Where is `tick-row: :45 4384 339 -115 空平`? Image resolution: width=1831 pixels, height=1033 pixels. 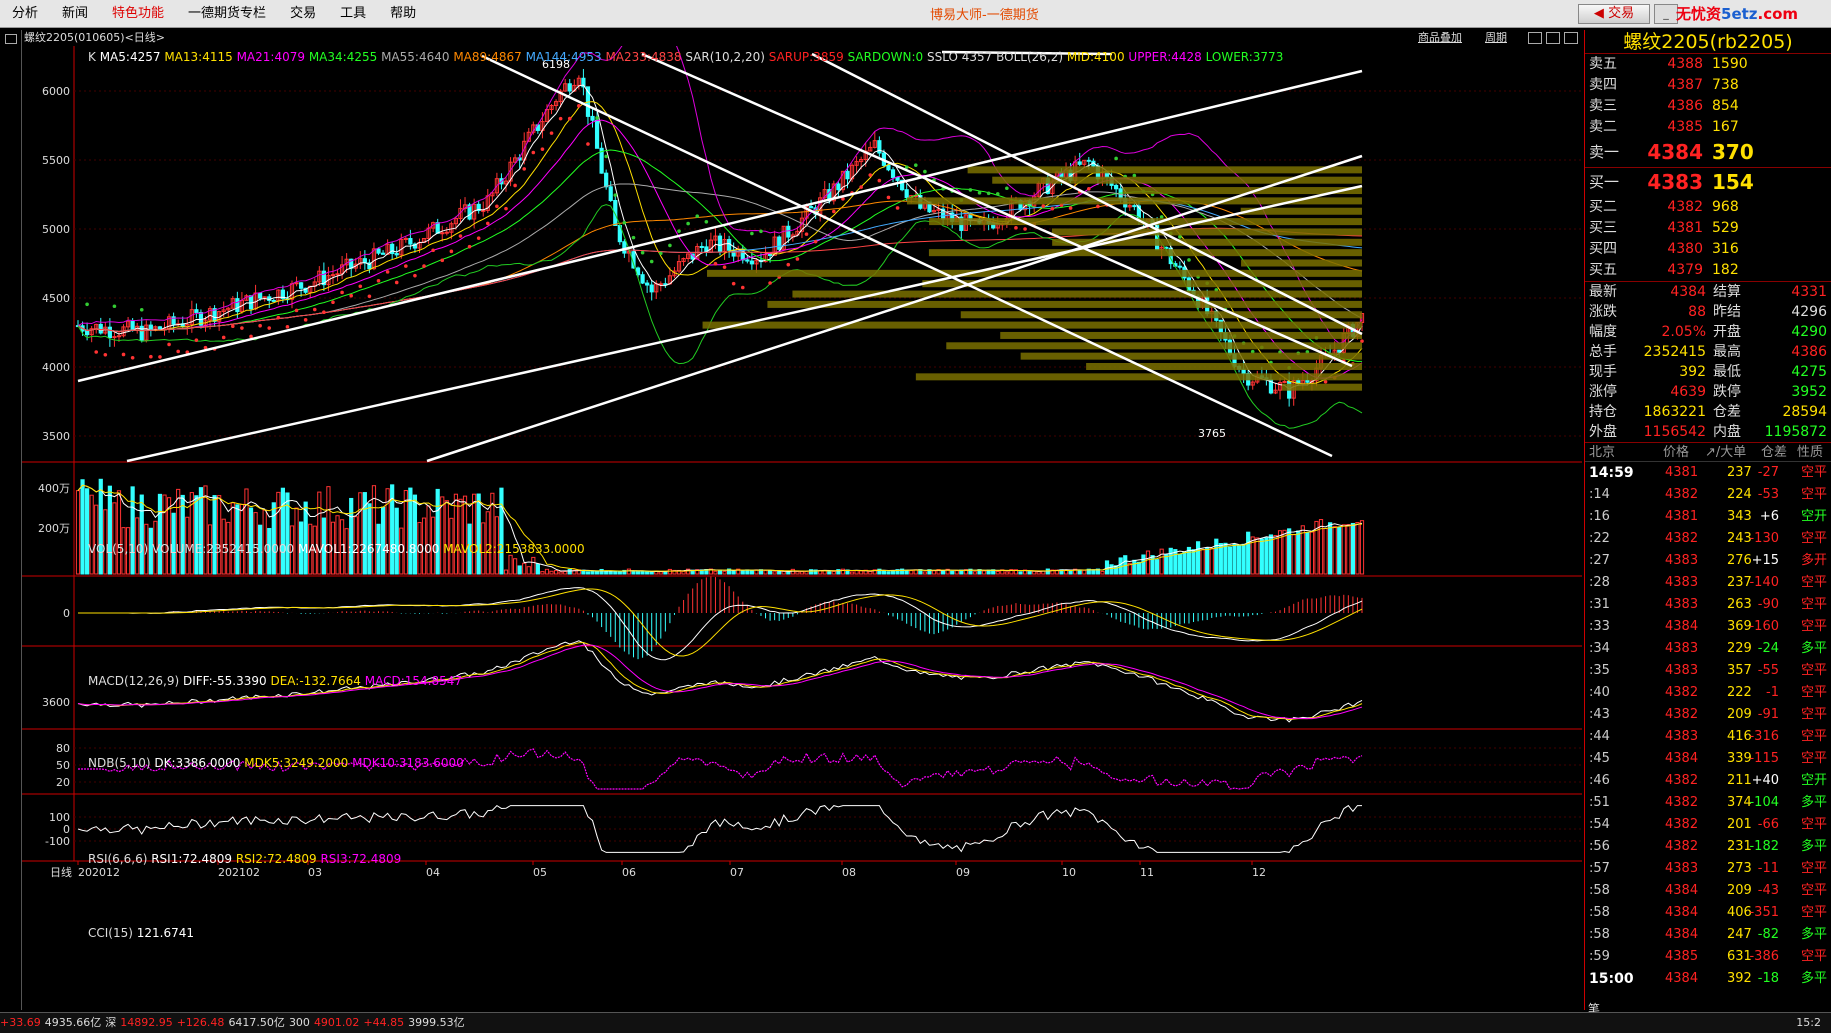 tick-row: :45 4384 339 -115 空平 is located at coordinates (1708, 759).